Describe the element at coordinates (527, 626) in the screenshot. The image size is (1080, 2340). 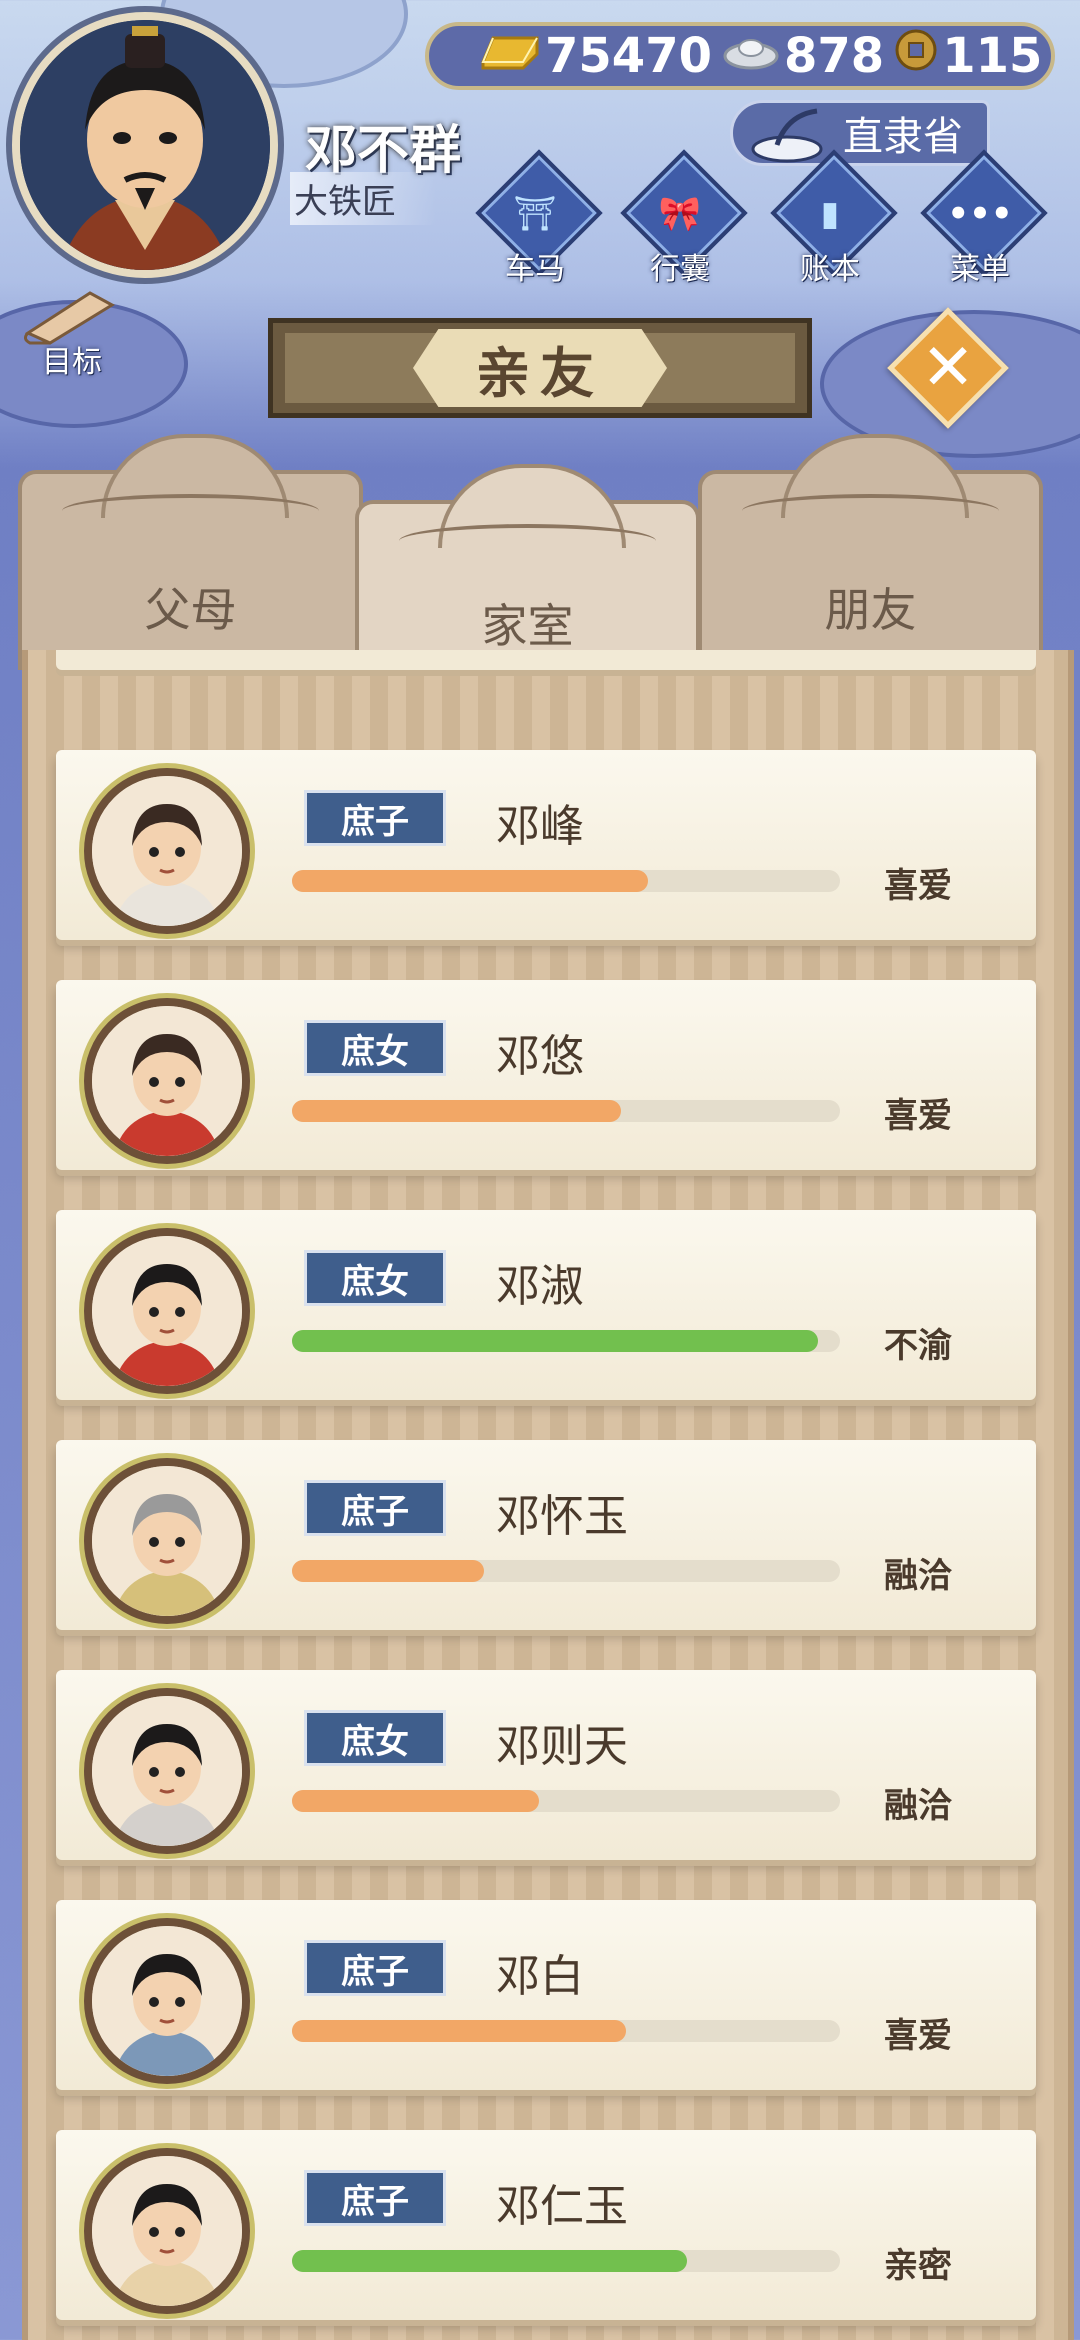
I see `tab-label: 家室` at that location.